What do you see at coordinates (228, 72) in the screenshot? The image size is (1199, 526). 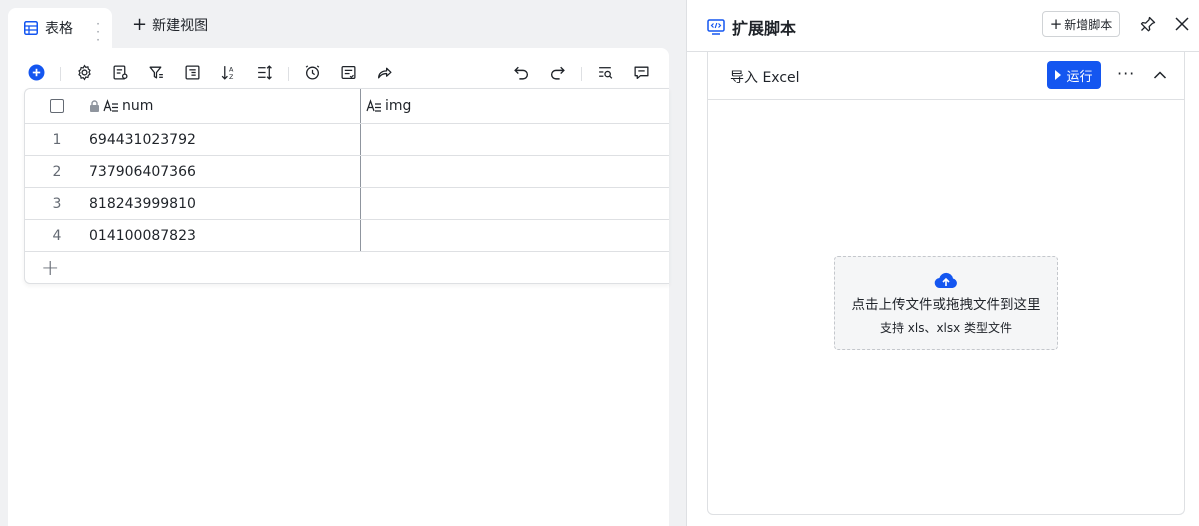 I see `sort-icon: AZ` at bounding box center [228, 72].